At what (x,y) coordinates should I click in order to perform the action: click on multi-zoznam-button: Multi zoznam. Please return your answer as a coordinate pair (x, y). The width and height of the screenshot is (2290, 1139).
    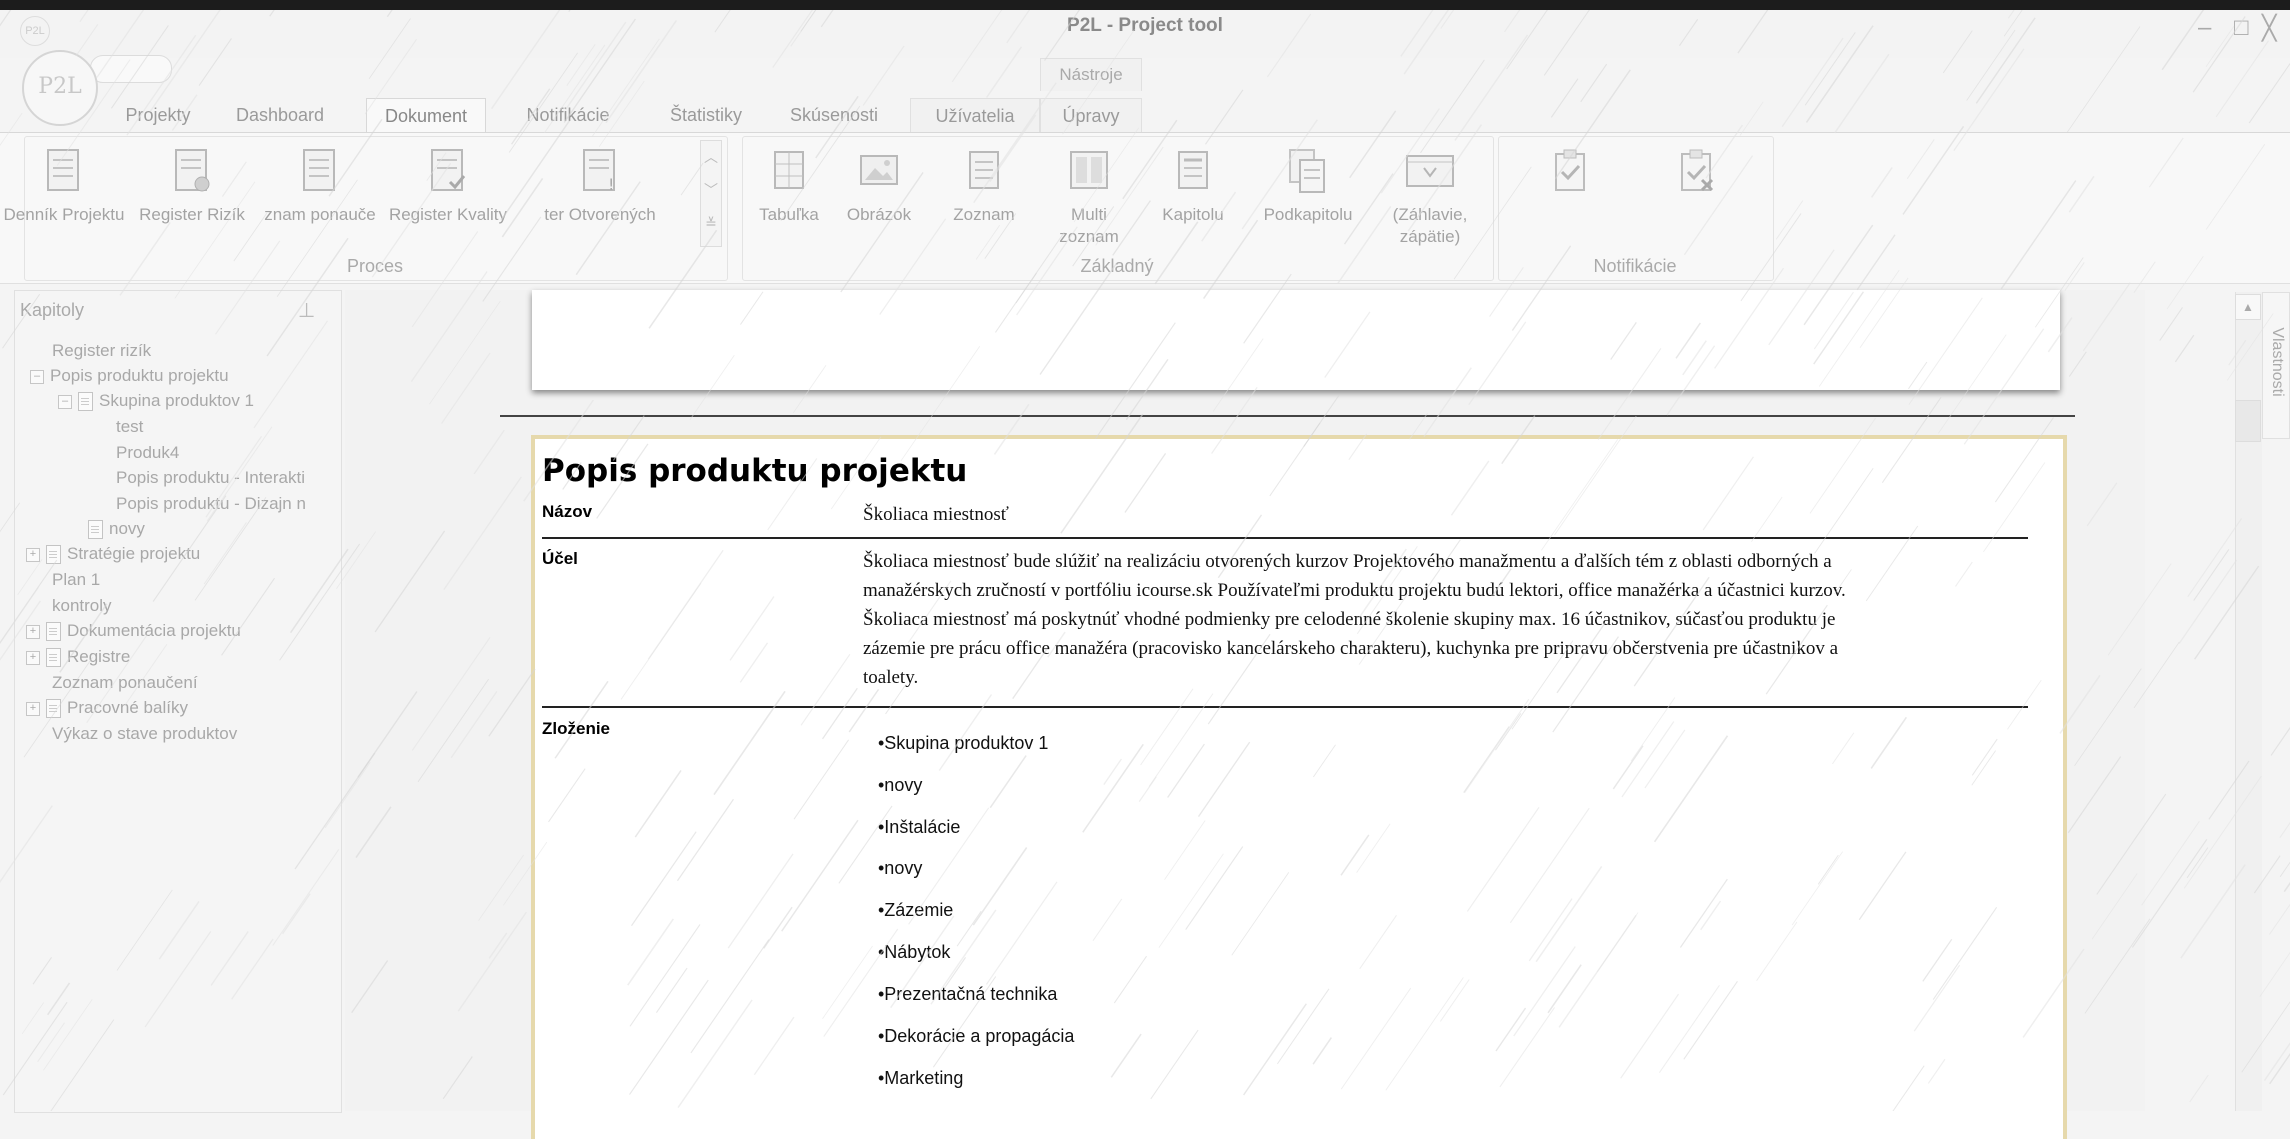
    Looking at the image, I should click on (1089, 194).